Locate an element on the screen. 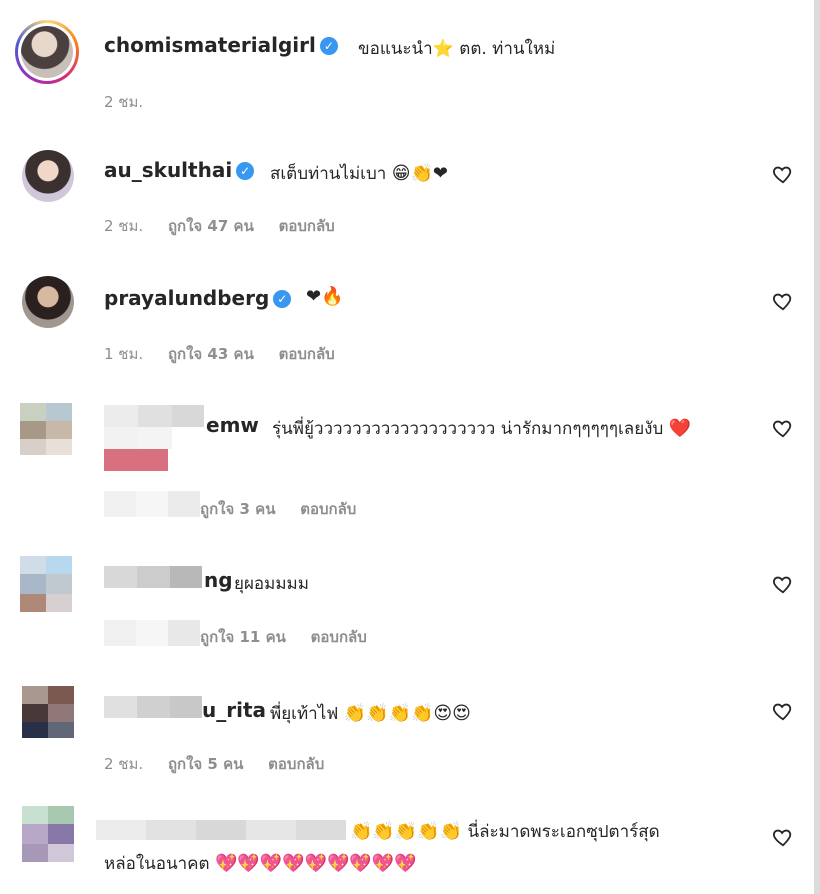  comment-text: พี่ยุเท้าไฟ 👏👏👏👏😍😍 is located at coordinates (370, 713).